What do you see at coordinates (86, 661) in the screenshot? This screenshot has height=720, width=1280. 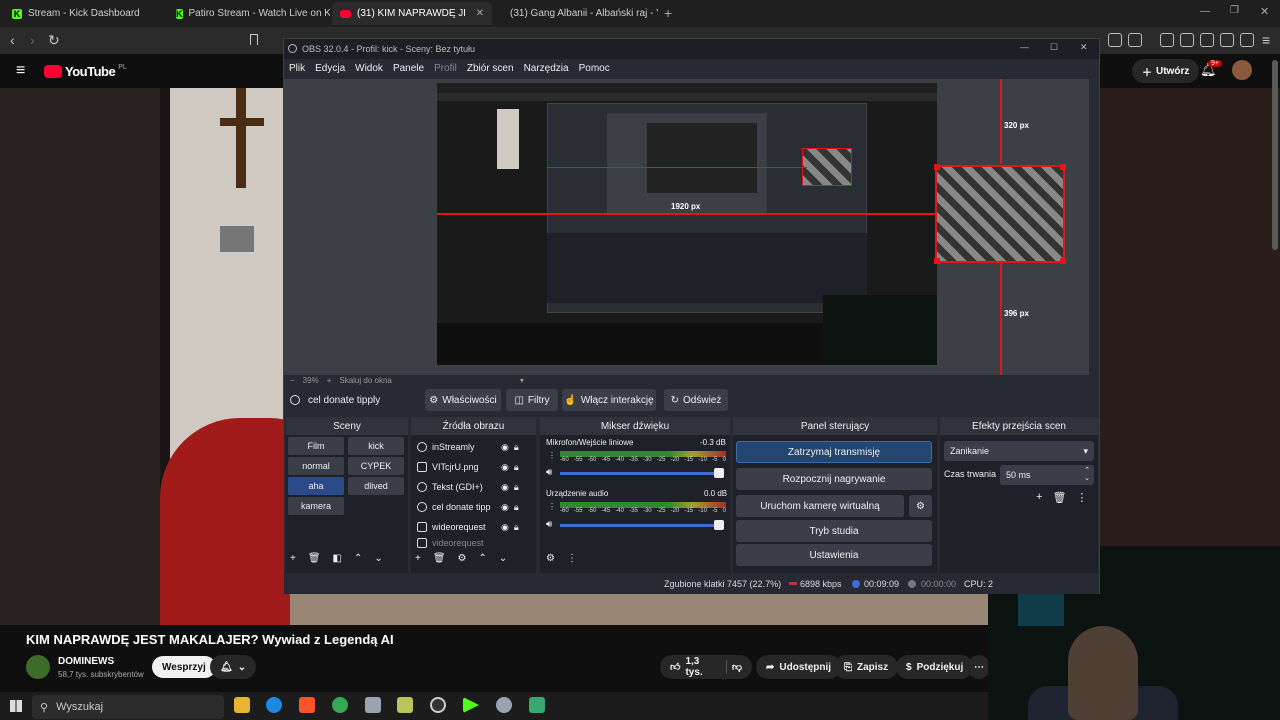 I see `channel-name: DOMINEWS` at bounding box center [86, 661].